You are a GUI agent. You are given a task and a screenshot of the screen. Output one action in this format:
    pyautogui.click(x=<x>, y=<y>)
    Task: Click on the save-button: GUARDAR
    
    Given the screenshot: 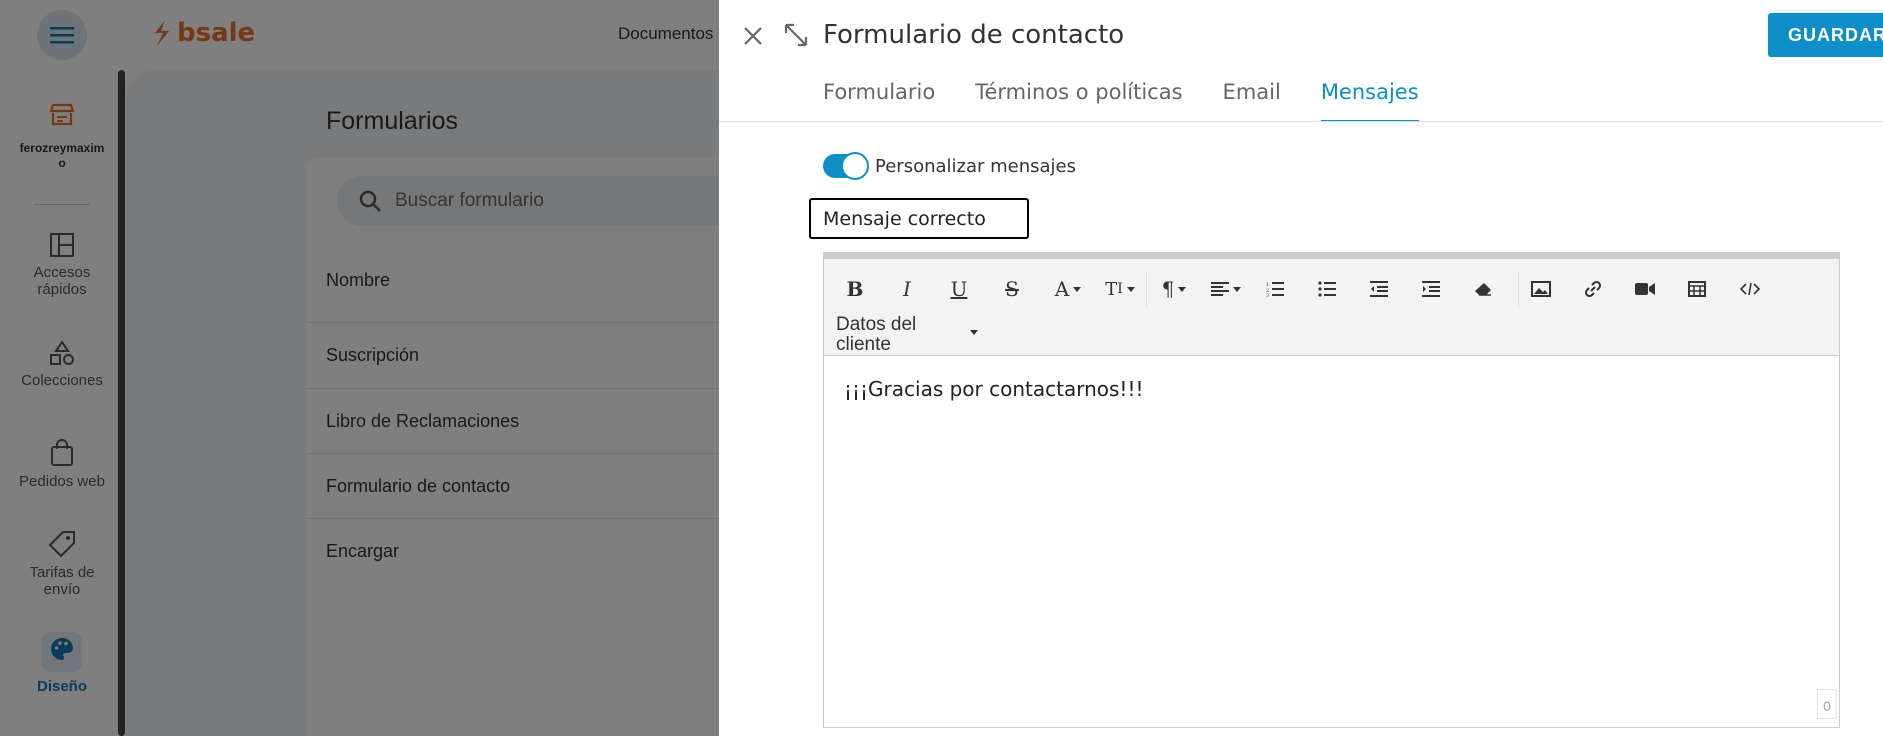 What is the action you would take?
    pyautogui.click(x=1825, y=35)
    